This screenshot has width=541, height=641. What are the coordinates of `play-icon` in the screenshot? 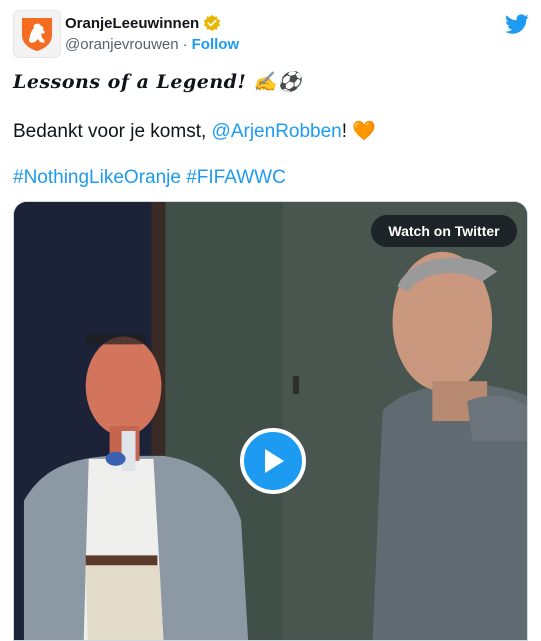 It's located at (274, 461).